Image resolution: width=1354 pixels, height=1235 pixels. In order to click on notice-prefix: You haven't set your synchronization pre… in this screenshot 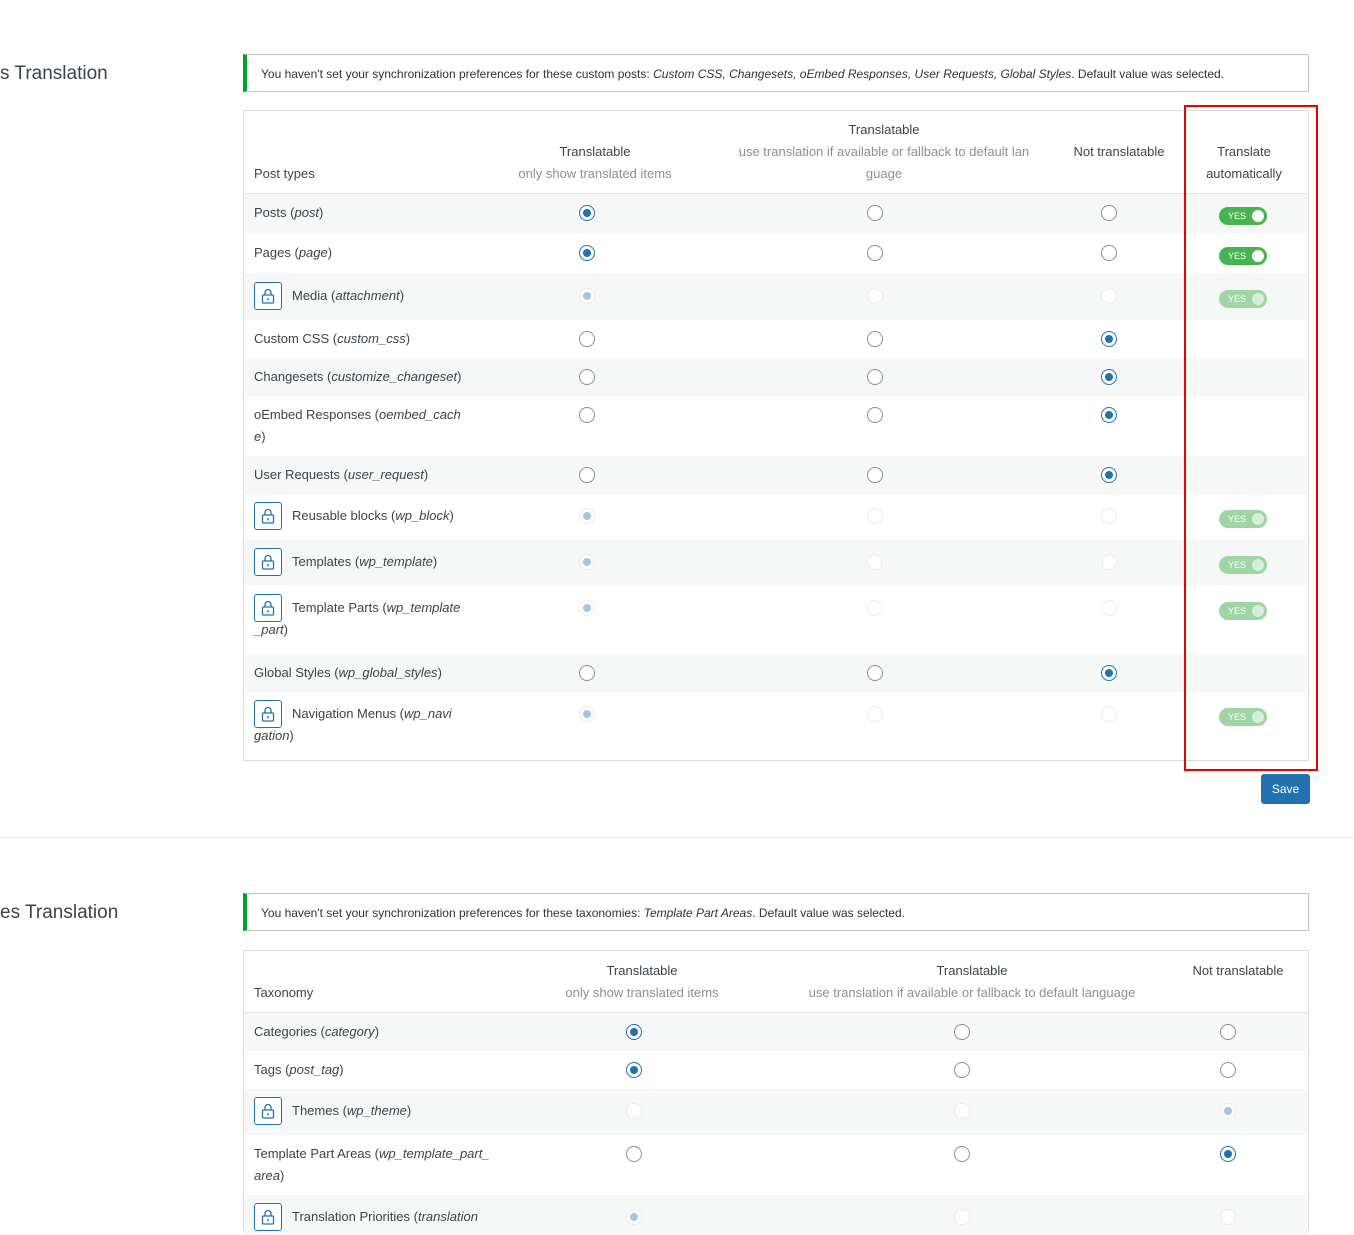, I will do `click(457, 74)`.